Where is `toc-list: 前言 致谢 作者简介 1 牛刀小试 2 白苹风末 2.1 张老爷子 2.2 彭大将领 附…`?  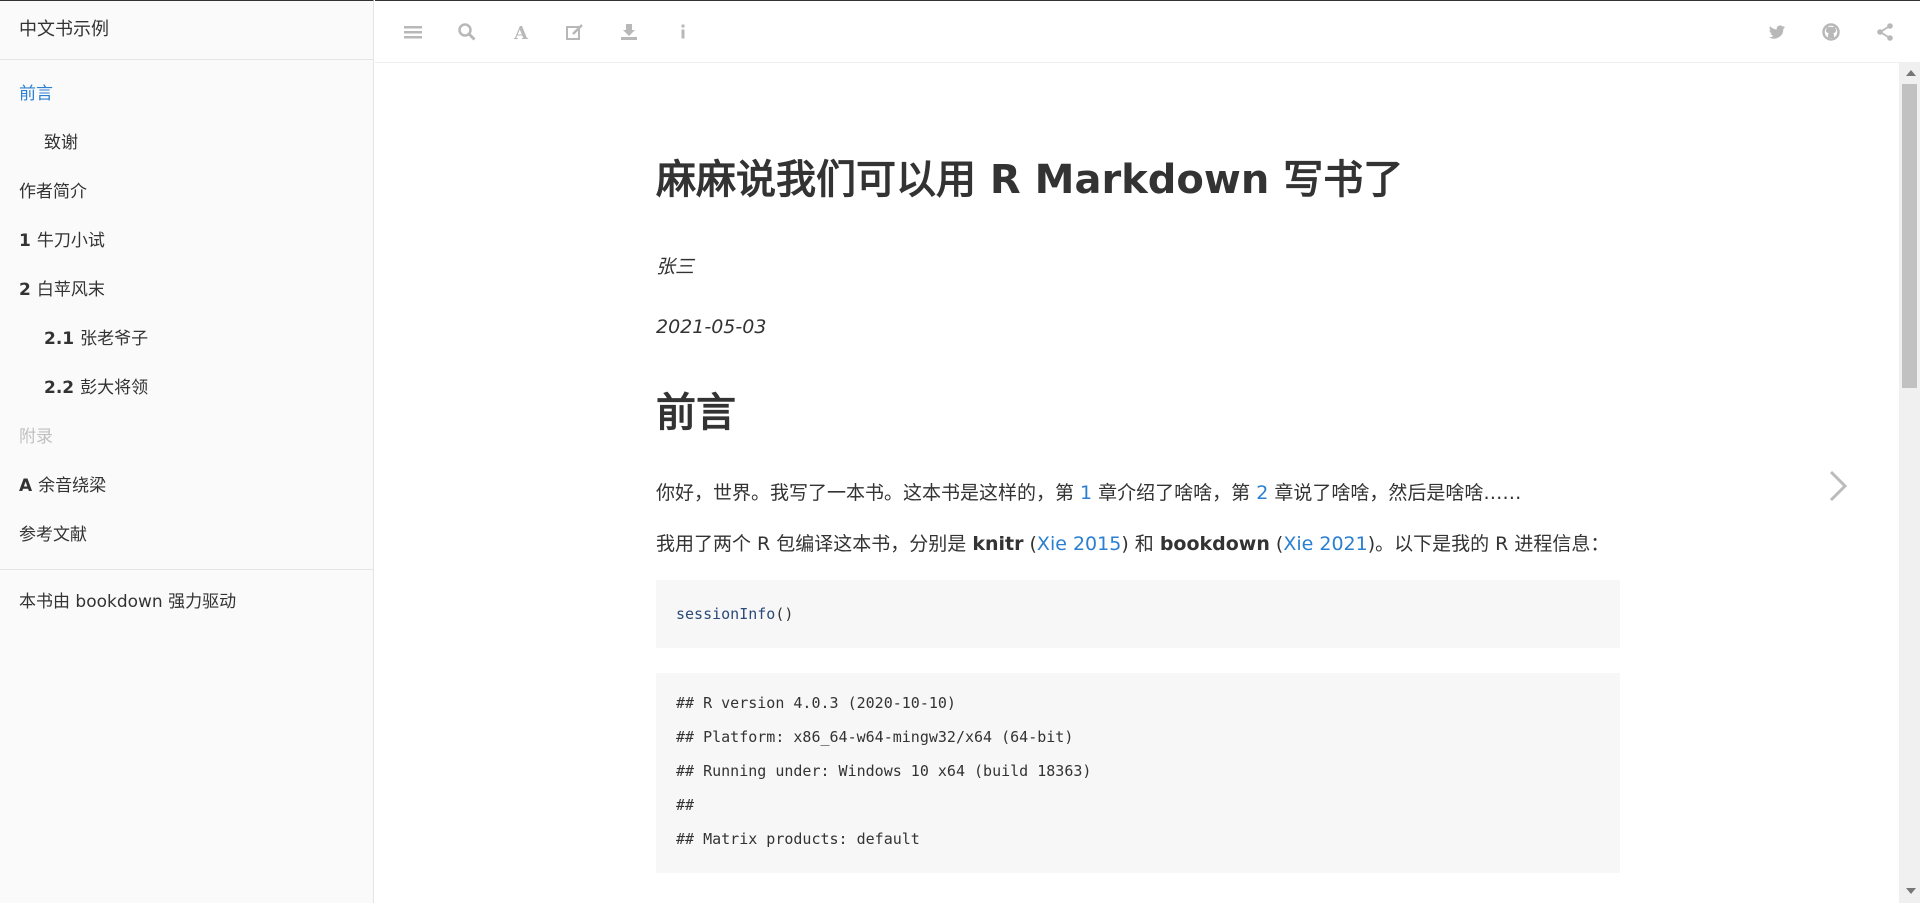 toc-list: 前言 致谢 作者简介 1 牛刀小试 2 白苹风末 2.1 张老爷子 2.2 彭大将领 附… is located at coordinates (186, 343).